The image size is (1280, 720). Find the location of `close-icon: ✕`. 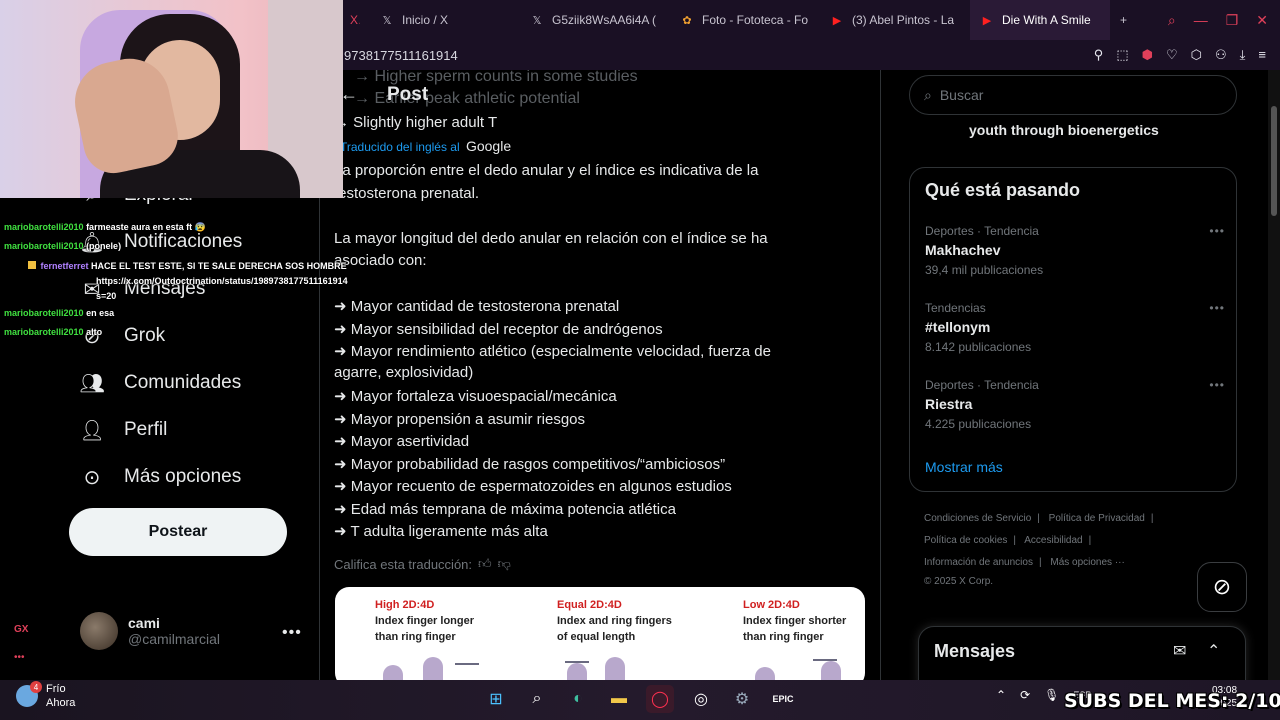

close-icon: ✕ is located at coordinates (1262, 20).